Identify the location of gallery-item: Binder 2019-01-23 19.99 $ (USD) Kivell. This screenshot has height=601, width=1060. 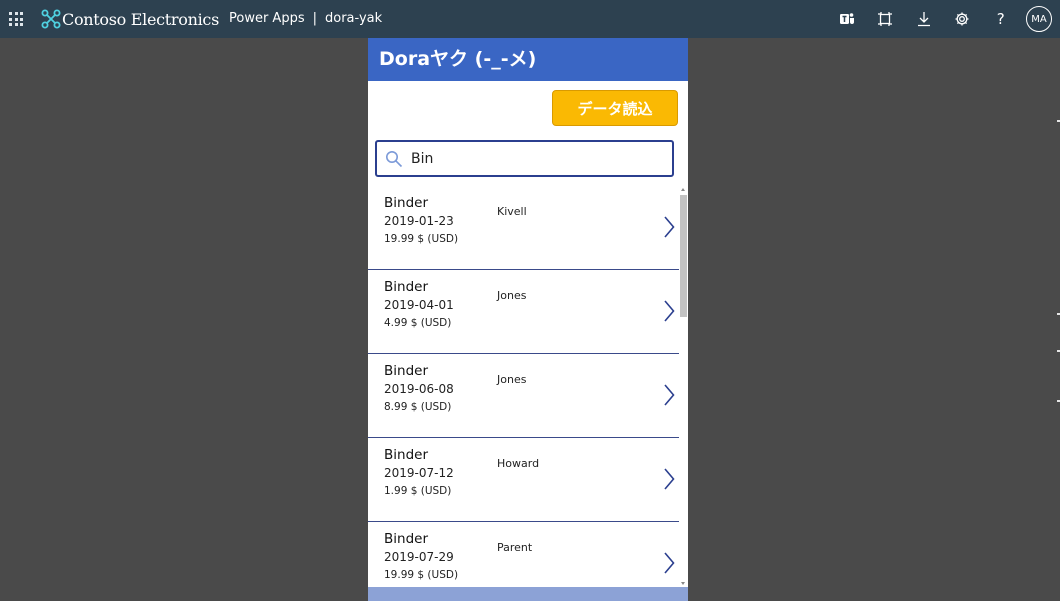
(523, 228).